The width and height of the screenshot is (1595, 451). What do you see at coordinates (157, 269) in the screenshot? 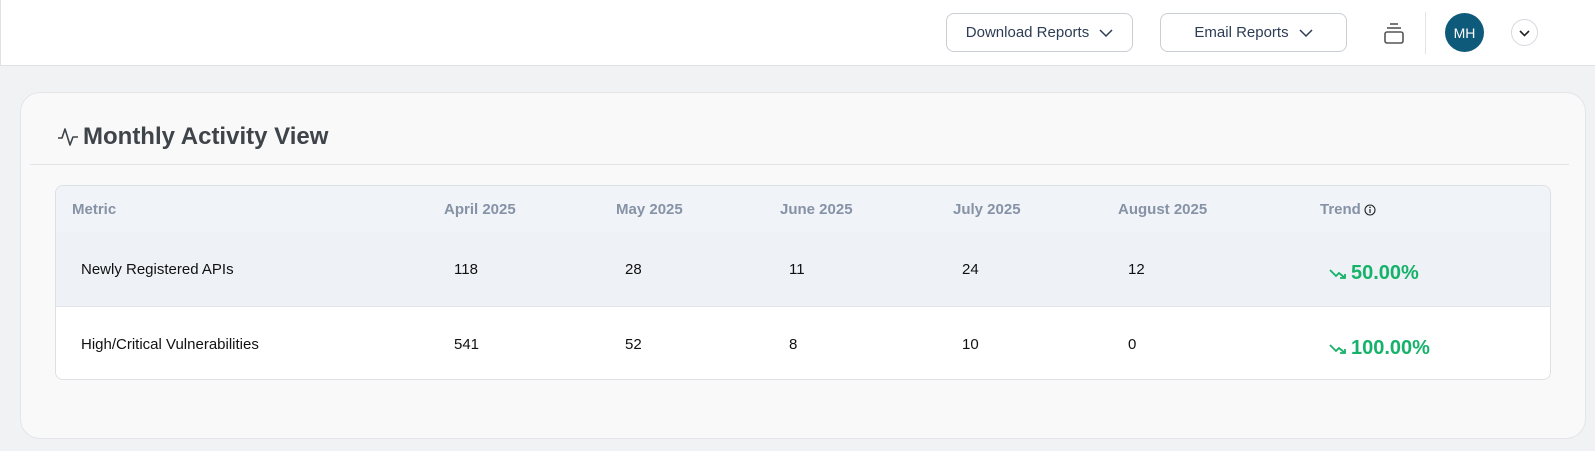
I see `metric-cell: Newly Registered APIs` at bounding box center [157, 269].